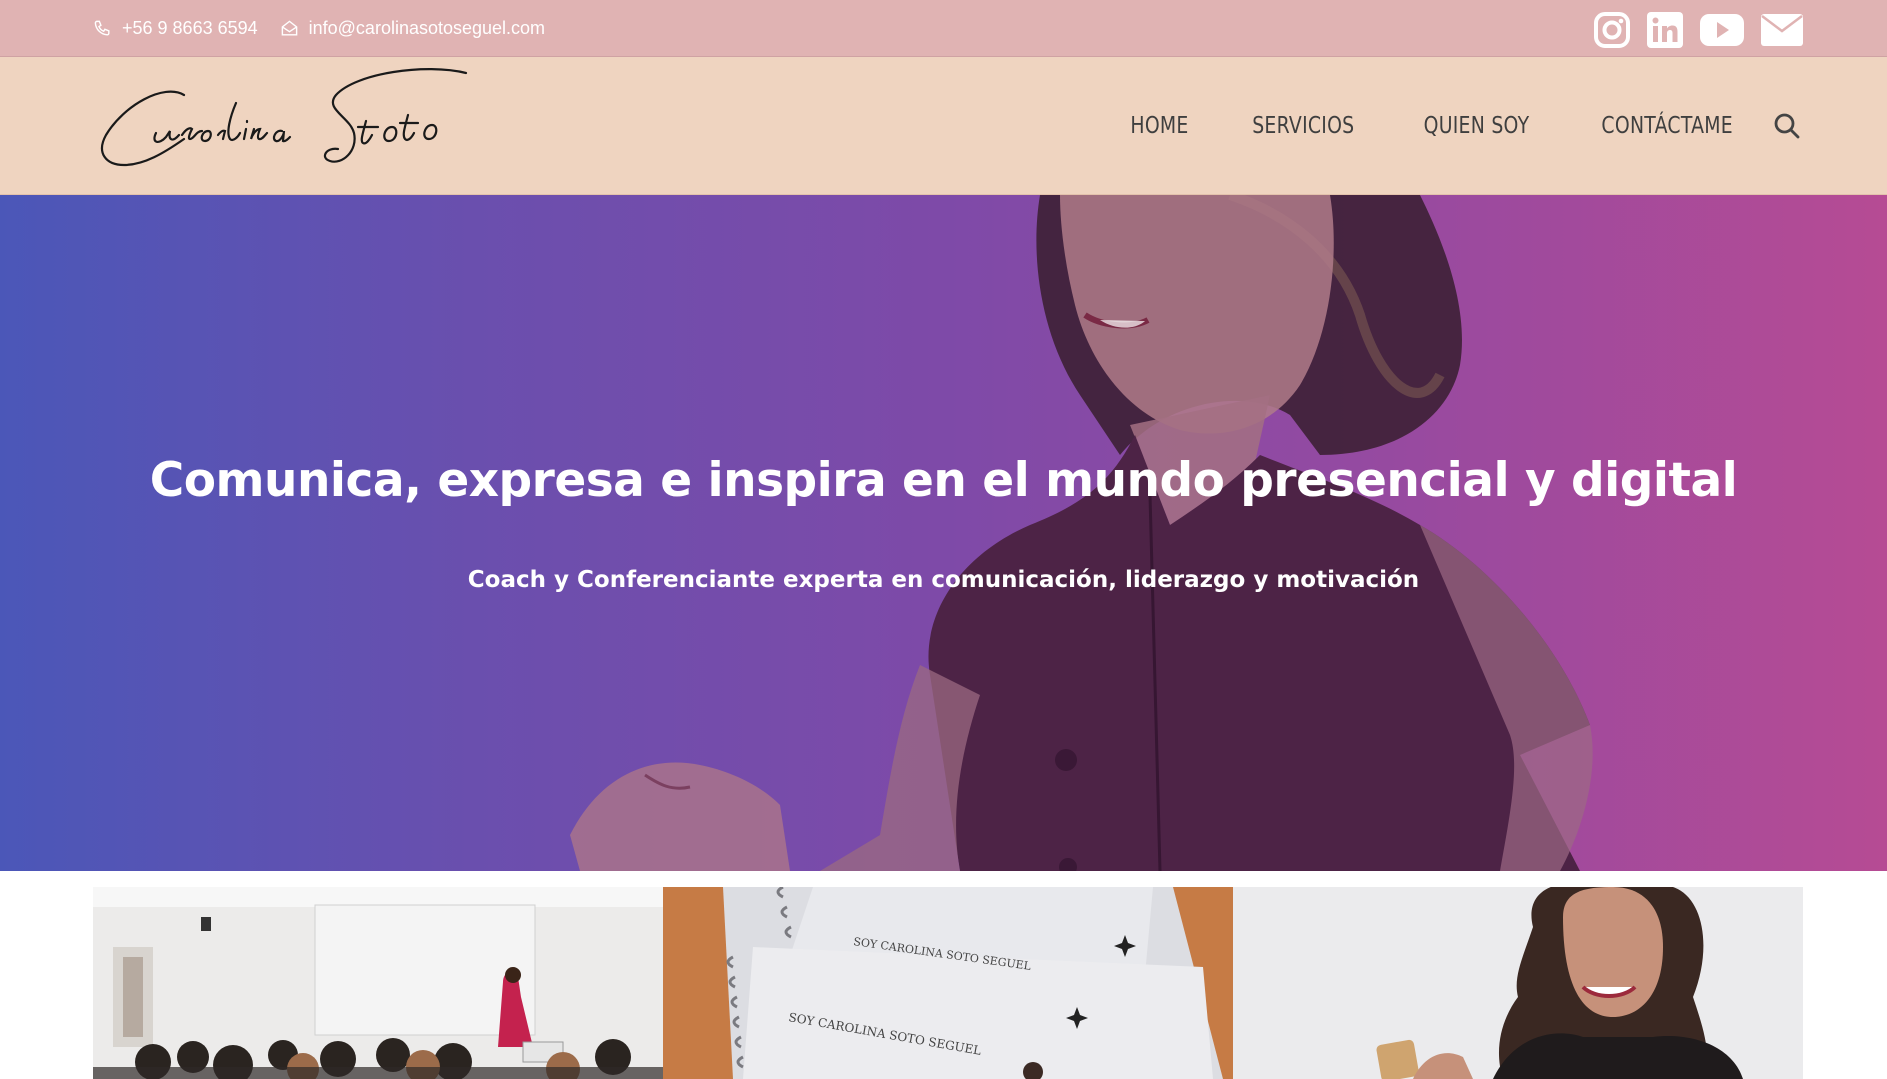 The height and width of the screenshot is (1079, 1887). I want to click on email-address: info@carolinasotoseguel.com, so click(427, 28).